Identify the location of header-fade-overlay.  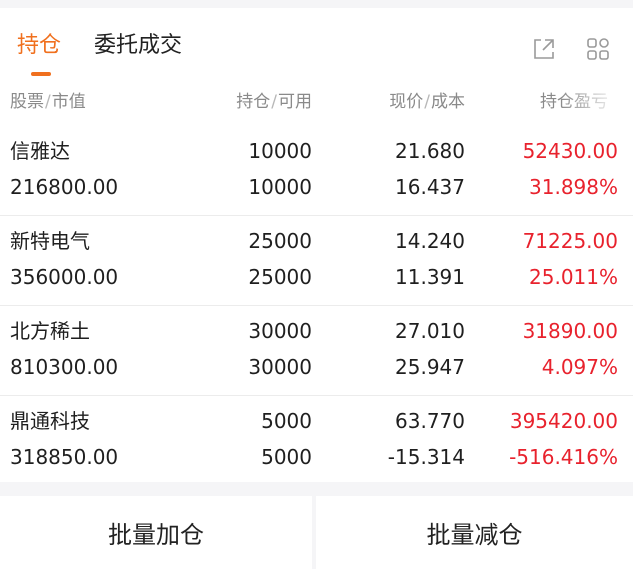
(596, 102).